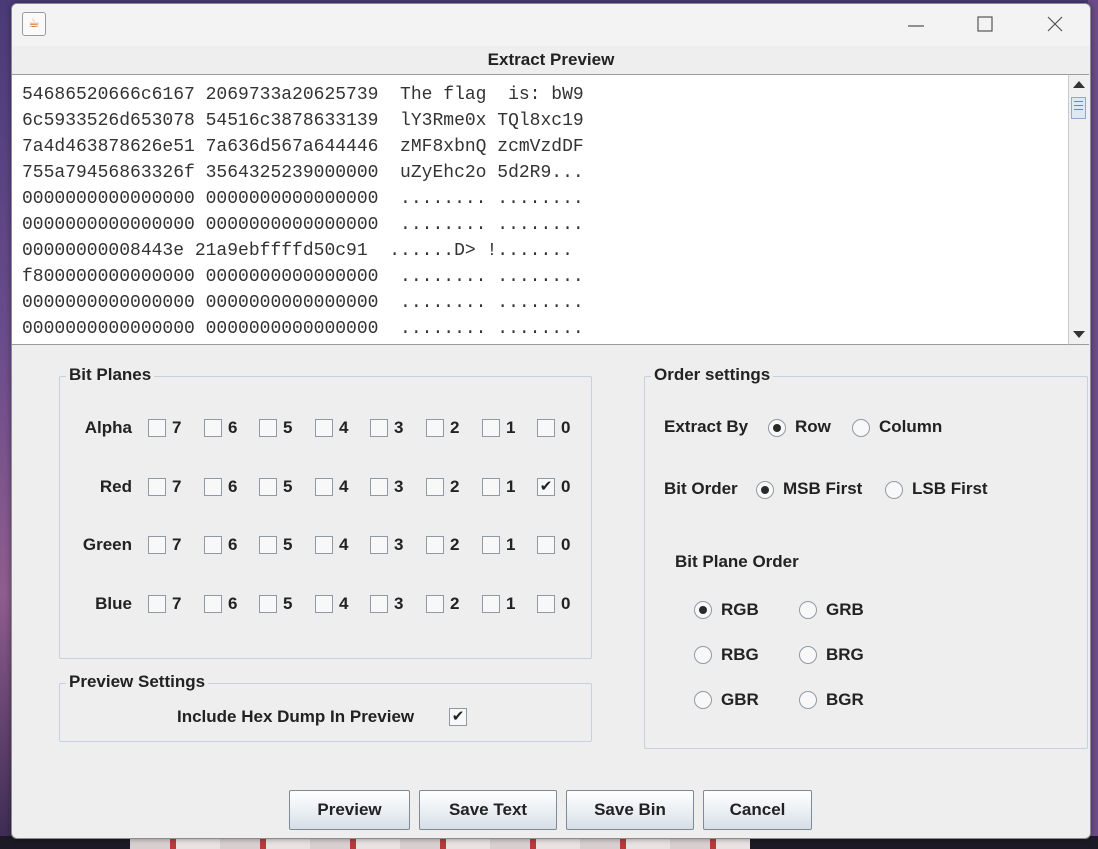 Image resolution: width=1098 pixels, height=849 pixels. What do you see at coordinates (823, 488) in the screenshot?
I see `bit-order-msb-label: MSB First` at bounding box center [823, 488].